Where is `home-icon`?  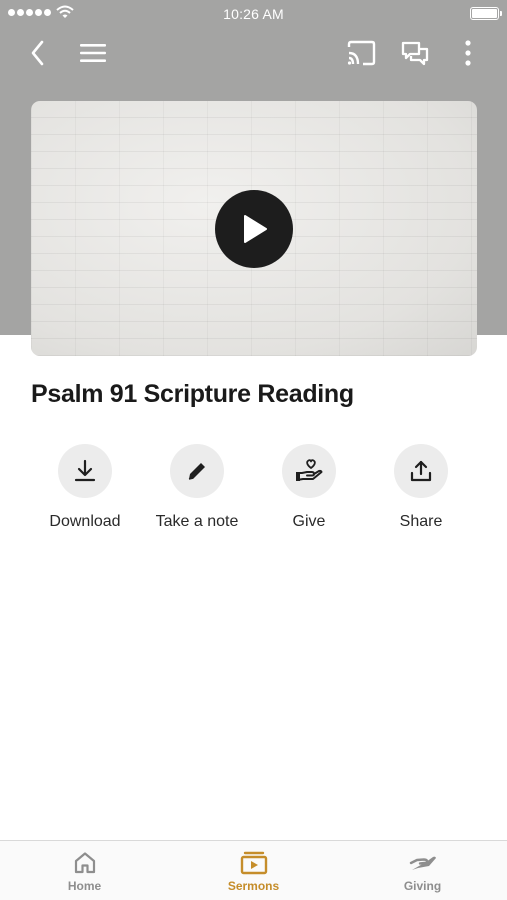
home-icon is located at coordinates (84, 863).